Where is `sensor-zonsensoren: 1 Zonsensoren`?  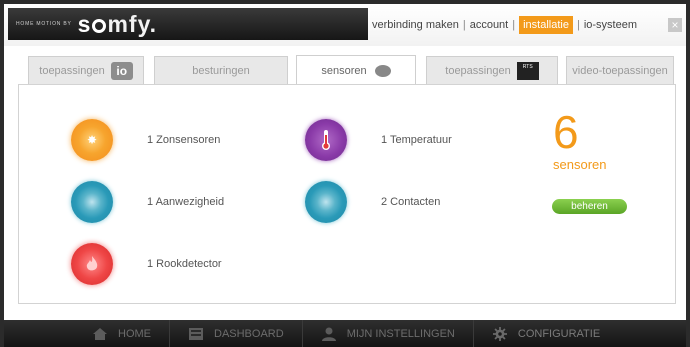
sensor-zonsensoren: 1 Zonsensoren is located at coordinates (145, 140).